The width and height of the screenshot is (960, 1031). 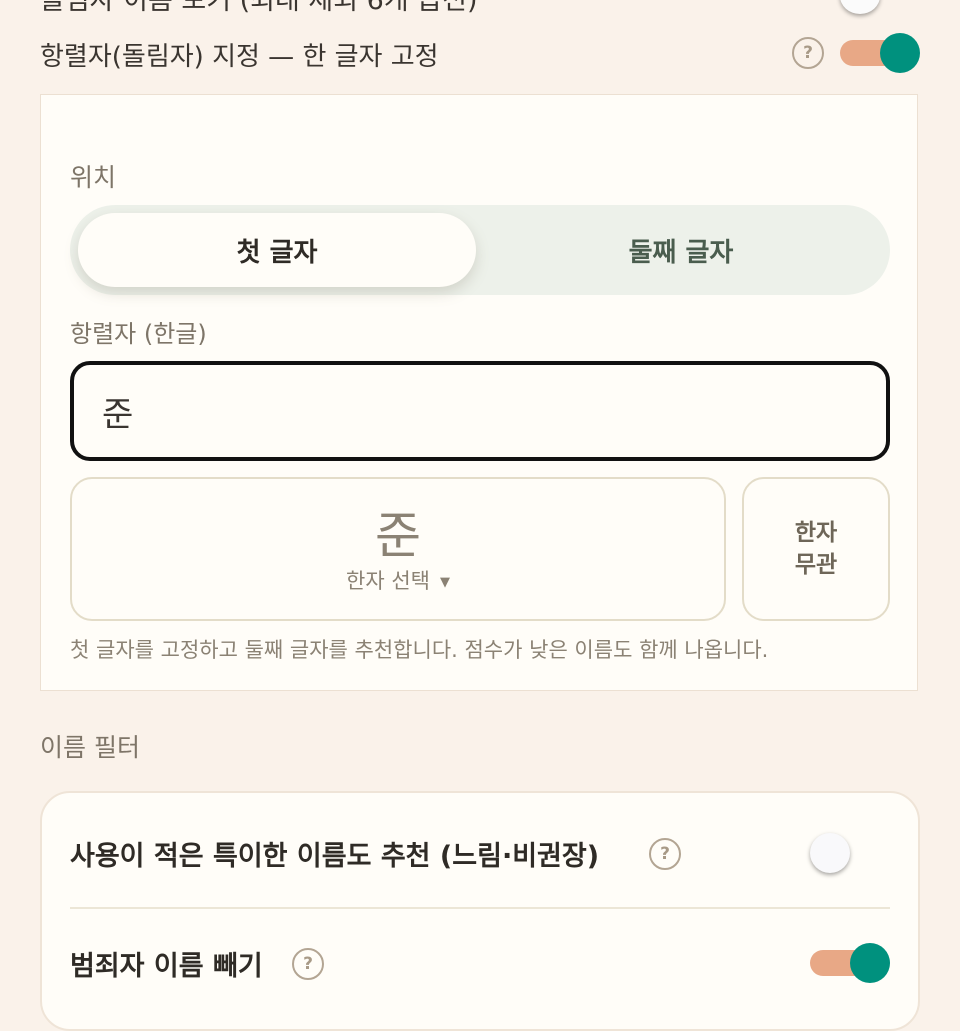 I want to click on filter-divider, so click(x=480, y=908).